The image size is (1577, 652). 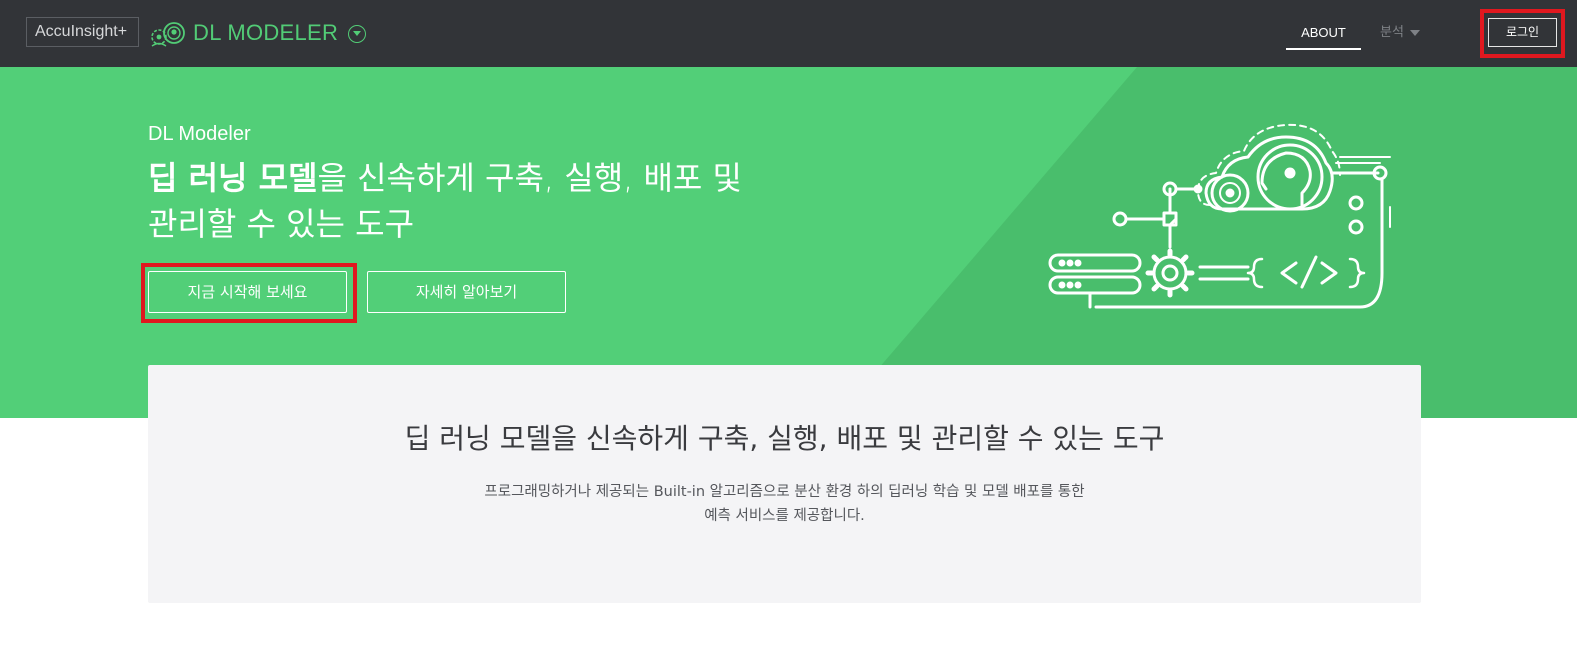 I want to click on chevron-down-icon, so click(x=357, y=34).